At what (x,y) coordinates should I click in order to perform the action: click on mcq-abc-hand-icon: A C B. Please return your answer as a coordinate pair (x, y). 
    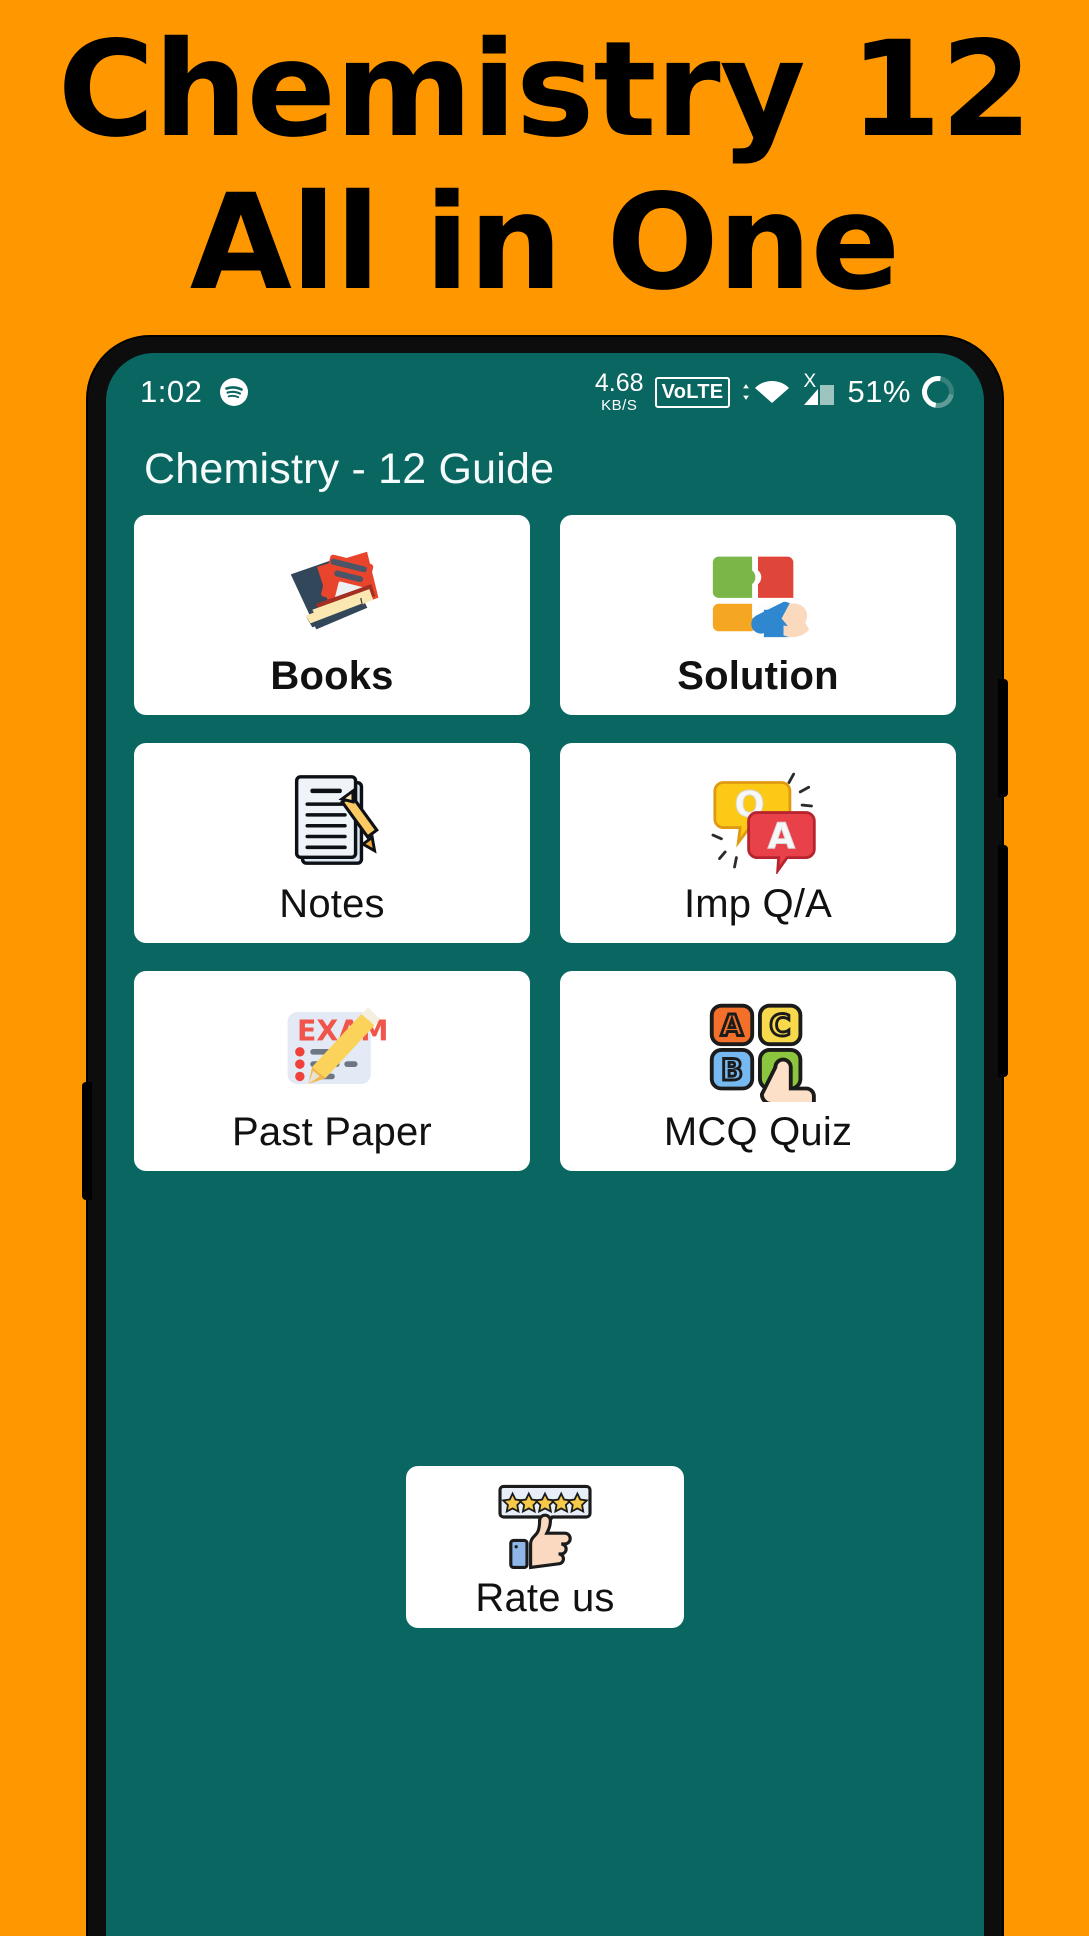
    Looking at the image, I should click on (758, 1049).